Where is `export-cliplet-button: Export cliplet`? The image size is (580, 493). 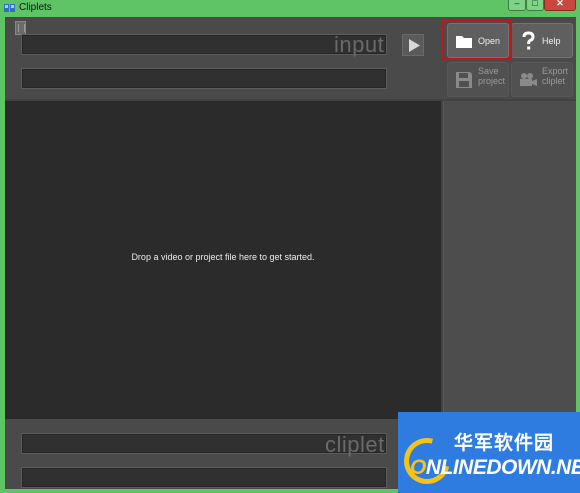 export-cliplet-button: Export cliplet is located at coordinates (542, 79).